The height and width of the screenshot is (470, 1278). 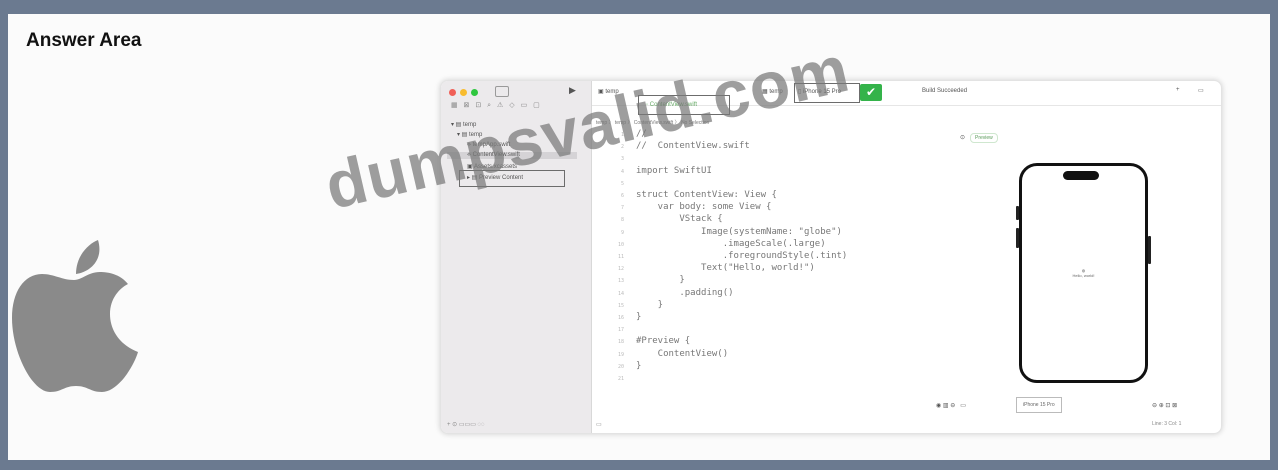 I want to click on line-number: 18, so click(x=620, y=342).